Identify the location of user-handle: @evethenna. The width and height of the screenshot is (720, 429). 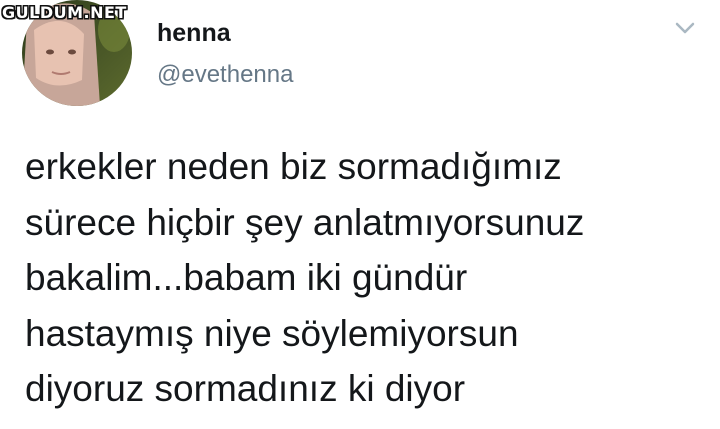
(225, 75).